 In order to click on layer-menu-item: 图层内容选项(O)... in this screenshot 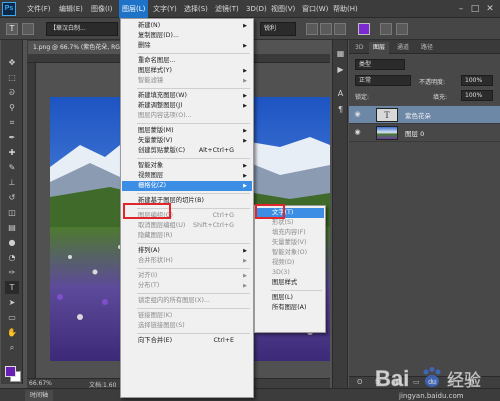, I will do `click(187, 116)`.